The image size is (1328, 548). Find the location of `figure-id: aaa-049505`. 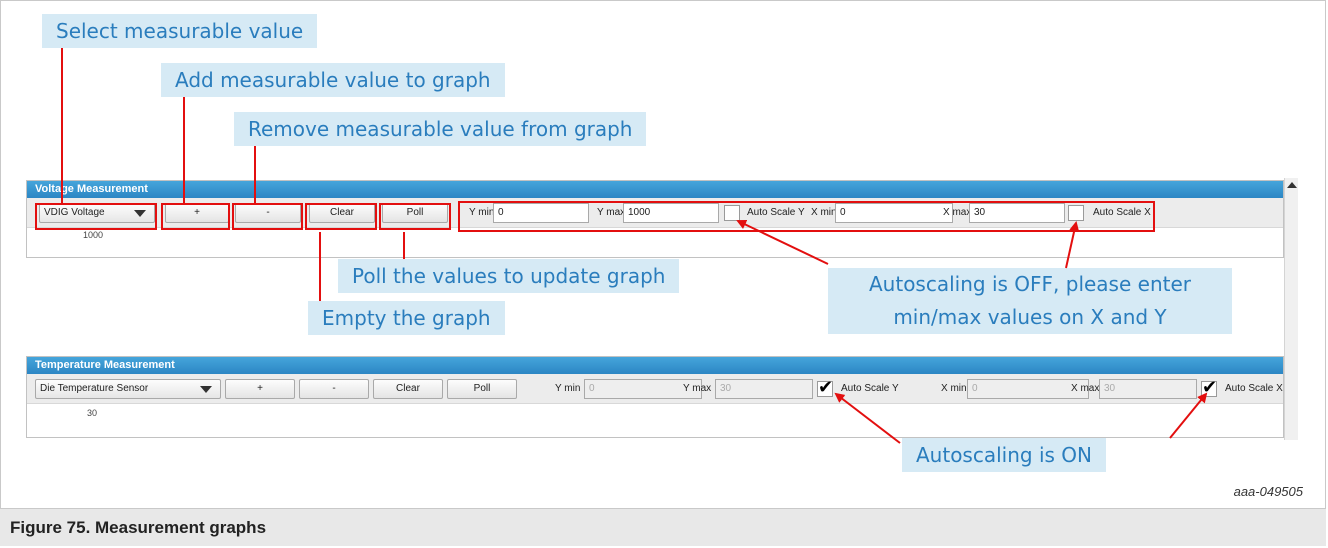

figure-id: aaa-049505 is located at coordinates (1268, 491).